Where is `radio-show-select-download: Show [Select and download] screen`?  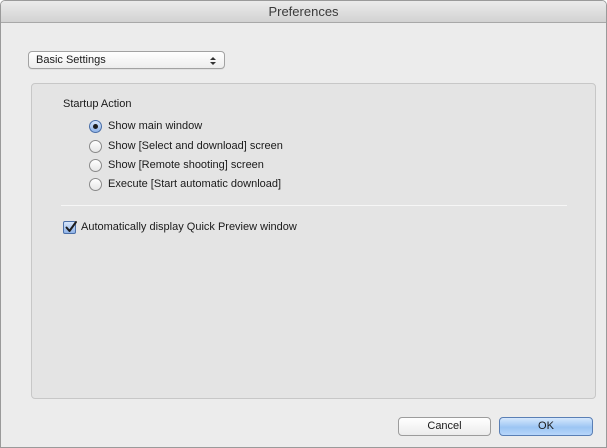 radio-show-select-download: Show [Select and download] screen is located at coordinates (186, 146).